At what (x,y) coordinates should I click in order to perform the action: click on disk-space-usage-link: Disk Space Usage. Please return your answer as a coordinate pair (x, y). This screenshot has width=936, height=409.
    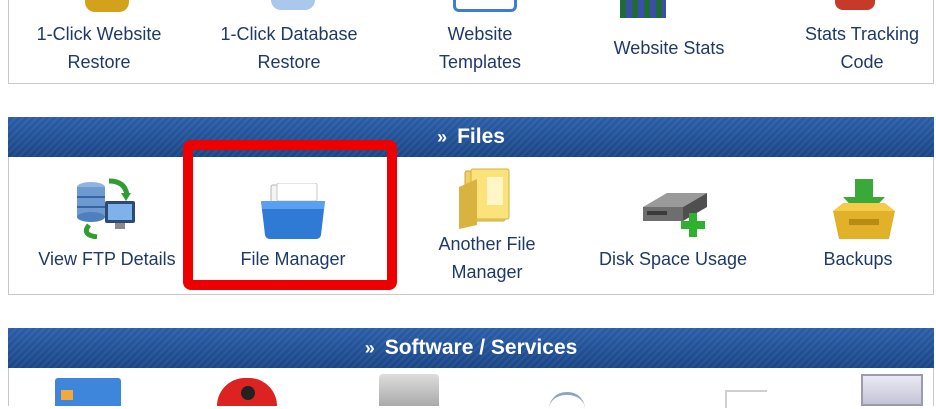
    Looking at the image, I should click on (673, 259).